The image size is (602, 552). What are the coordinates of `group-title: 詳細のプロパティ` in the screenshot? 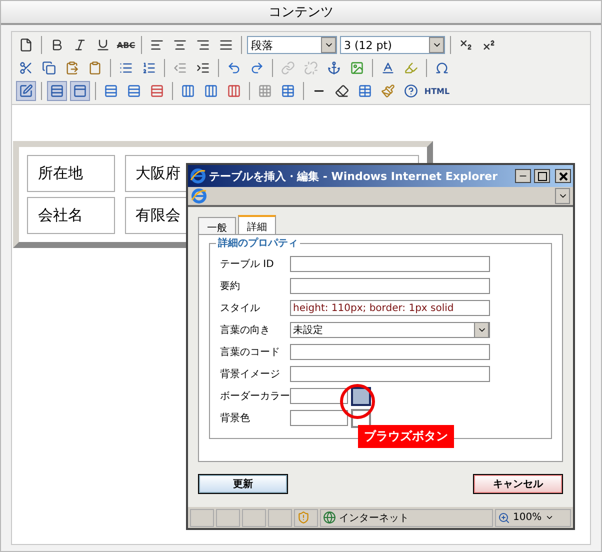 It's located at (258, 243).